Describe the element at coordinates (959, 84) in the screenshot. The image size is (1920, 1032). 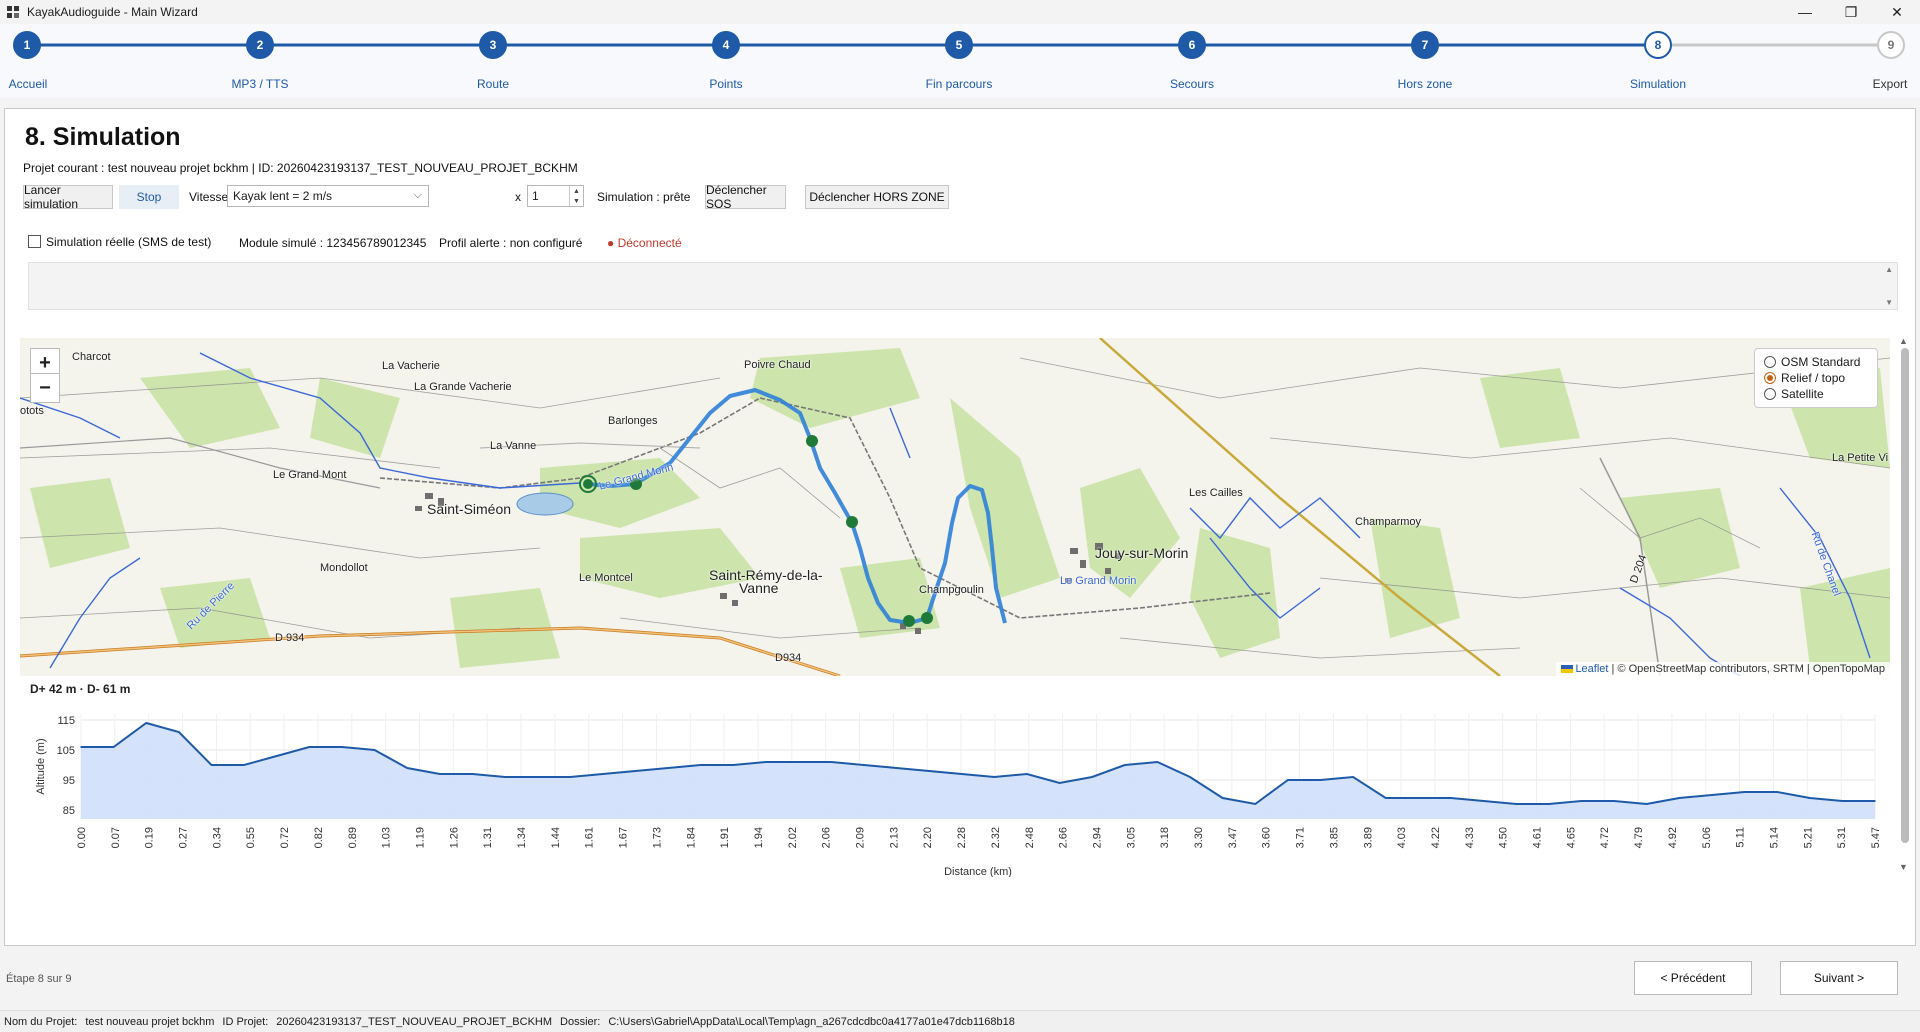
I see `step-label: Fin parcours` at that location.